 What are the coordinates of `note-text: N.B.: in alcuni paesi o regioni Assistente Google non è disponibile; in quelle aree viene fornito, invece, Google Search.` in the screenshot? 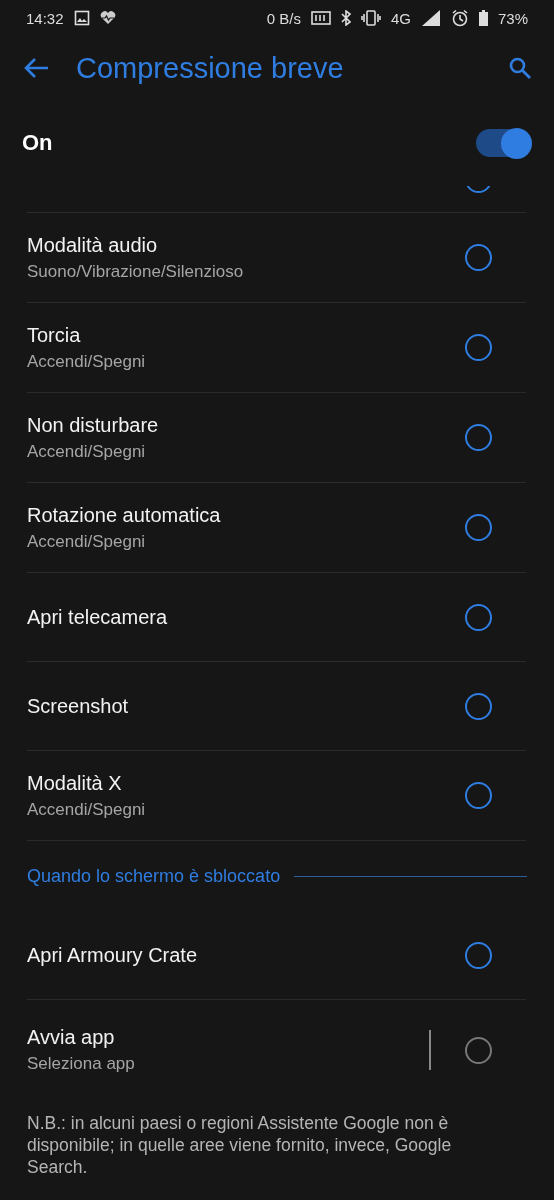 It's located at (240, 1145).